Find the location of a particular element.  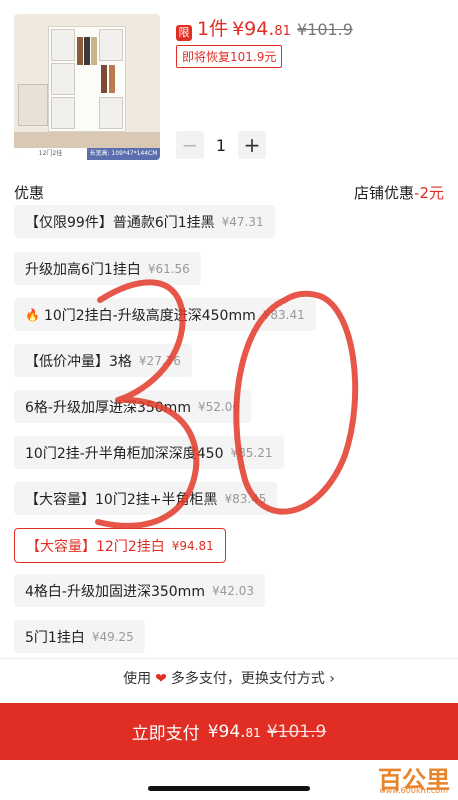

sku-option: 升级加高6门1挂白 ¥61.56 is located at coordinates (107, 268).